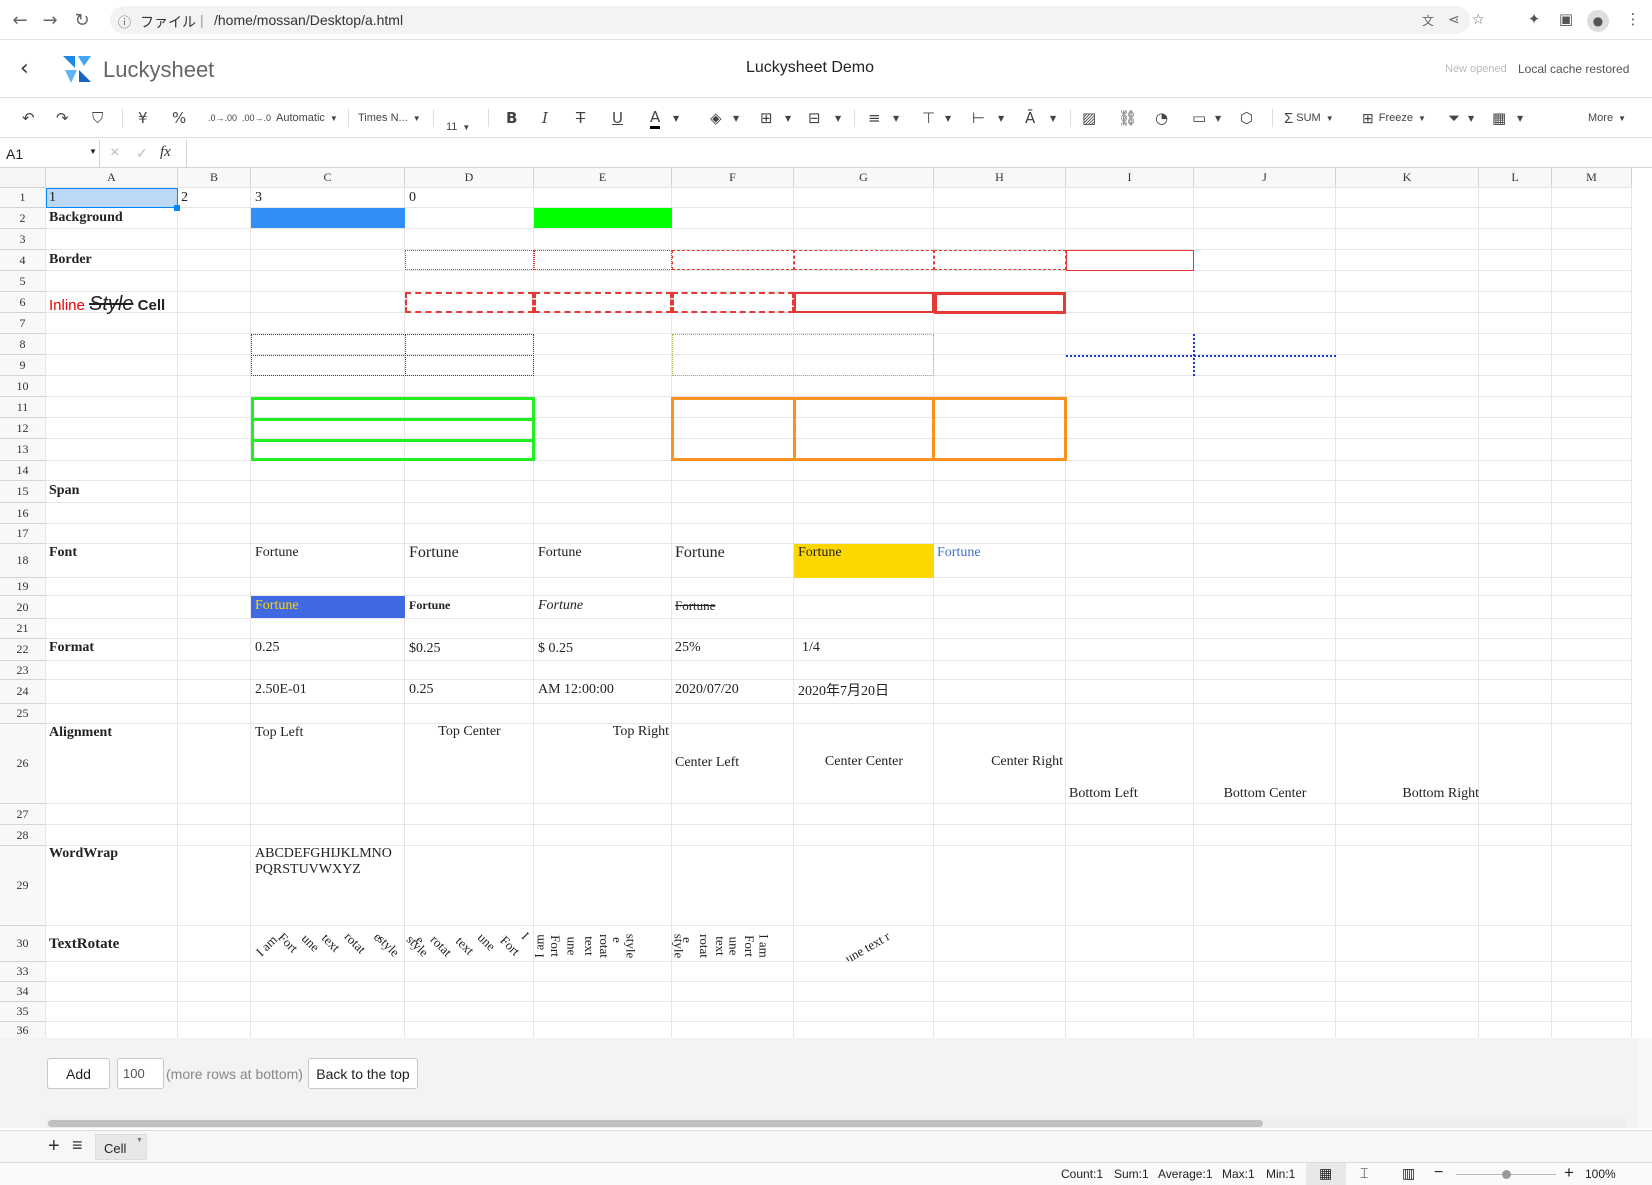 The image size is (1652, 1185). What do you see at coordinates (1569, 1173) in the screenshot?
I see `zoom-in-icon: +` at bounding box center [1569, 1173].